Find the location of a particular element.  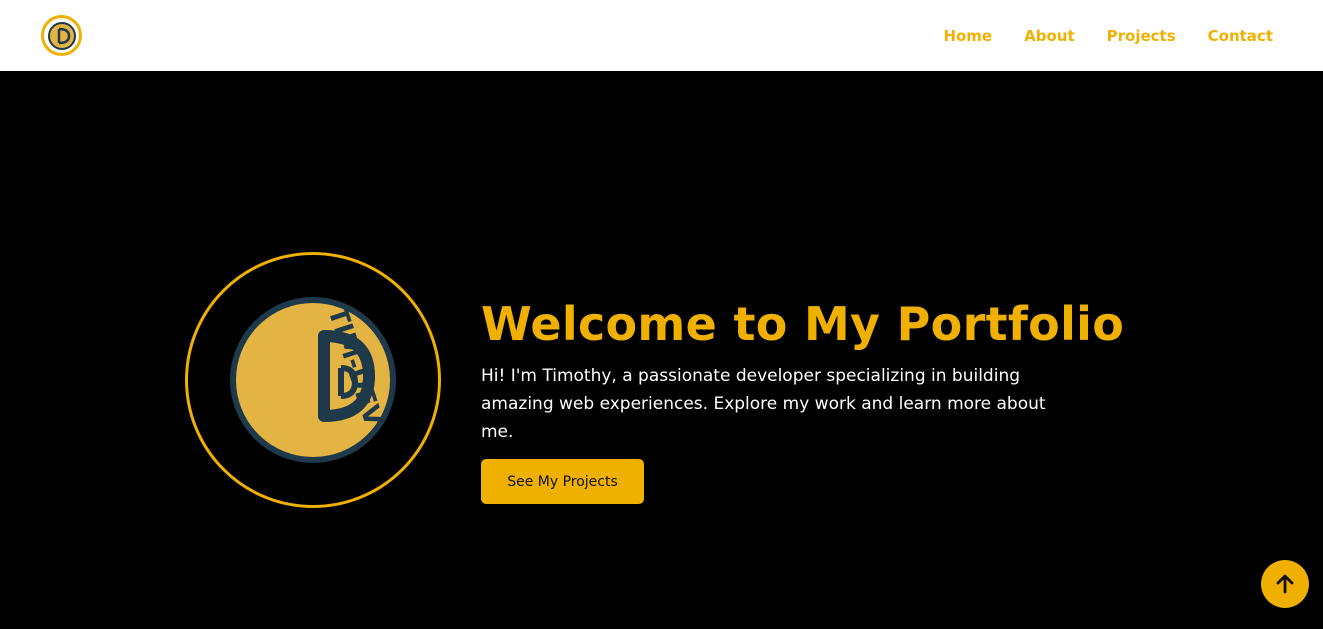

hero-title-text: Welcome to My Portfolio is located at coordinates (803, 324).